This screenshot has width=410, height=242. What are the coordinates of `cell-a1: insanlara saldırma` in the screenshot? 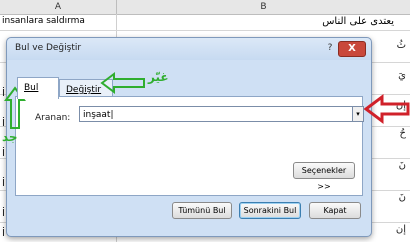 It's located at (43, 21).